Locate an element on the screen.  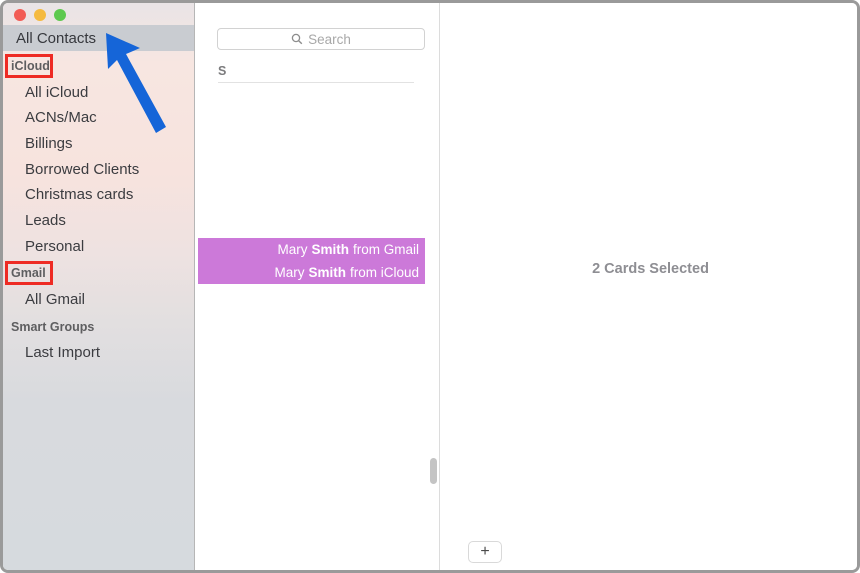
search-placeholder: Search is located at coordinates (329, 39).